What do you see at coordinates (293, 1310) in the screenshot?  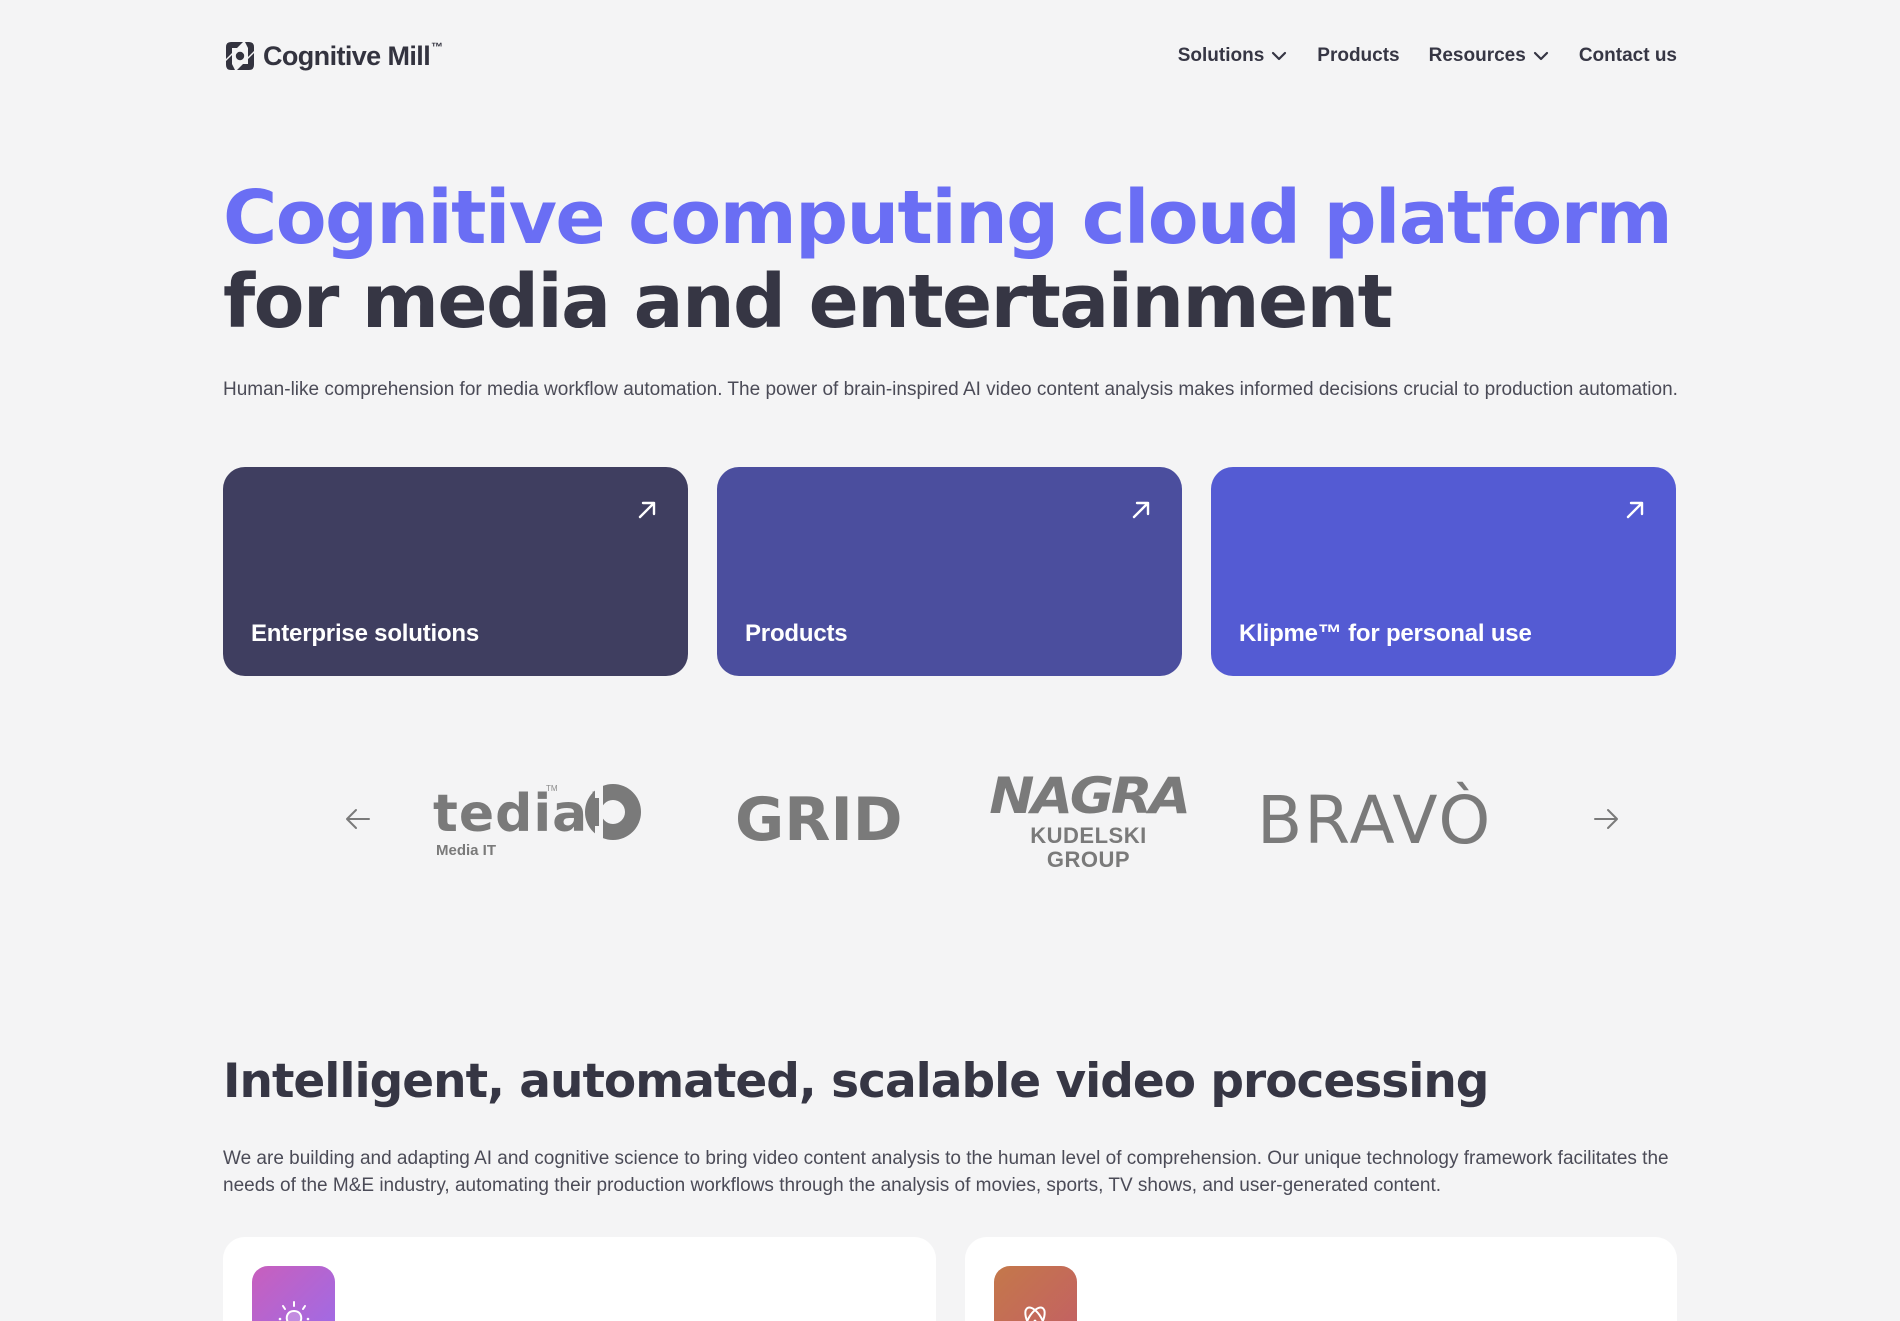 I see `lightbulb-icon` at bounding box center [293, 1310].